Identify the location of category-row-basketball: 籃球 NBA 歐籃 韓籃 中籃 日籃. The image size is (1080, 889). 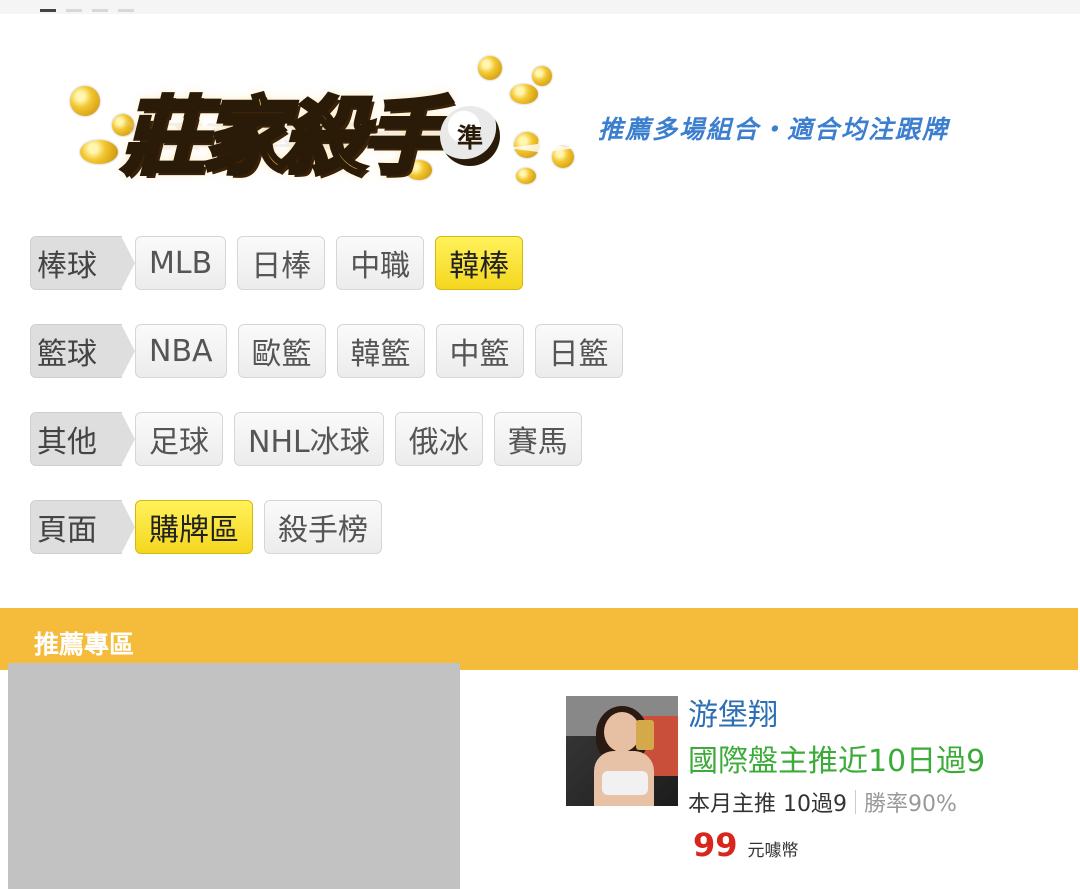
(326, 351).